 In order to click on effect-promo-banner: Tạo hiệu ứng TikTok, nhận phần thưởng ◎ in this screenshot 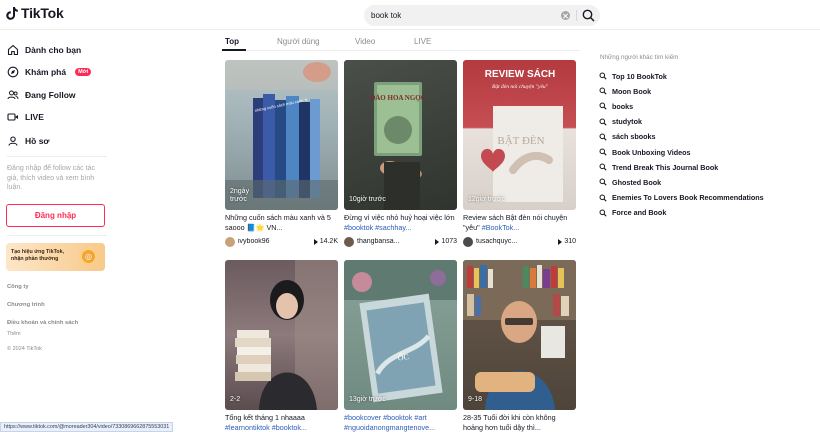, I will do `click(55, 257)`.